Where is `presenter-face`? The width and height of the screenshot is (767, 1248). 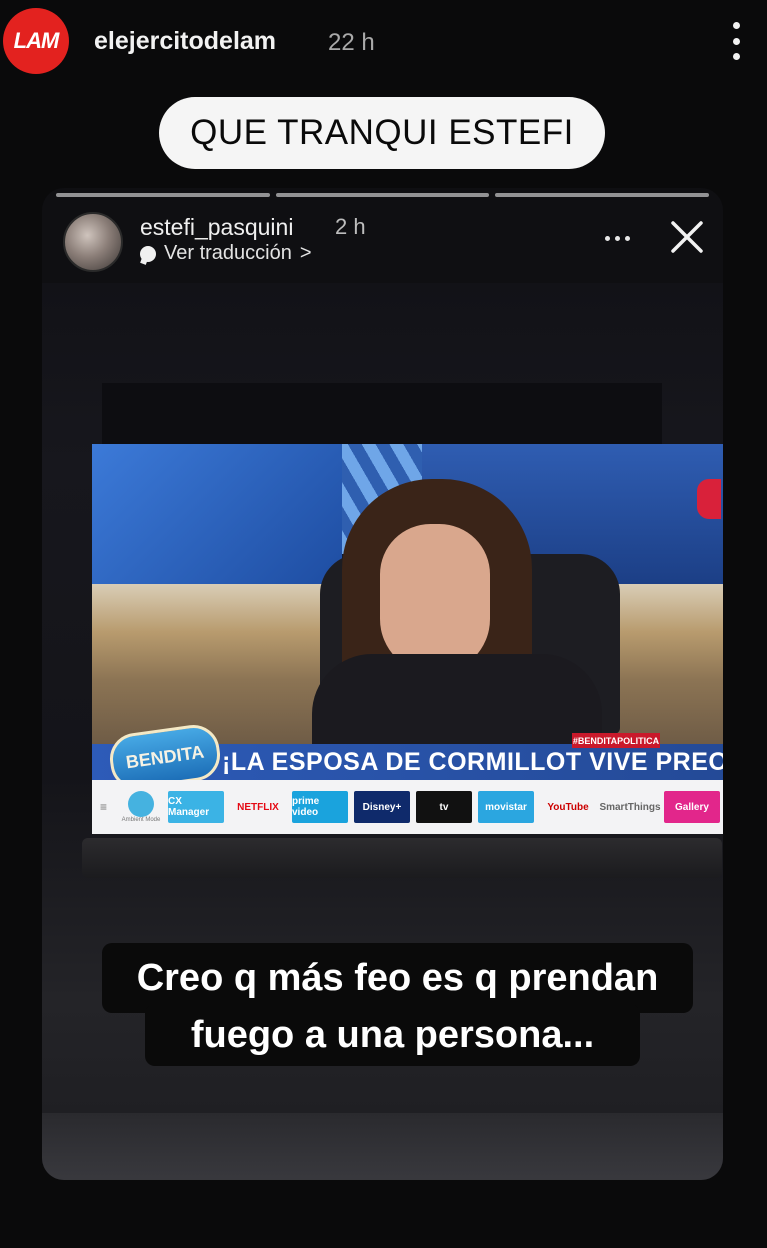 presenter-face is located at coordinates (435, 599).